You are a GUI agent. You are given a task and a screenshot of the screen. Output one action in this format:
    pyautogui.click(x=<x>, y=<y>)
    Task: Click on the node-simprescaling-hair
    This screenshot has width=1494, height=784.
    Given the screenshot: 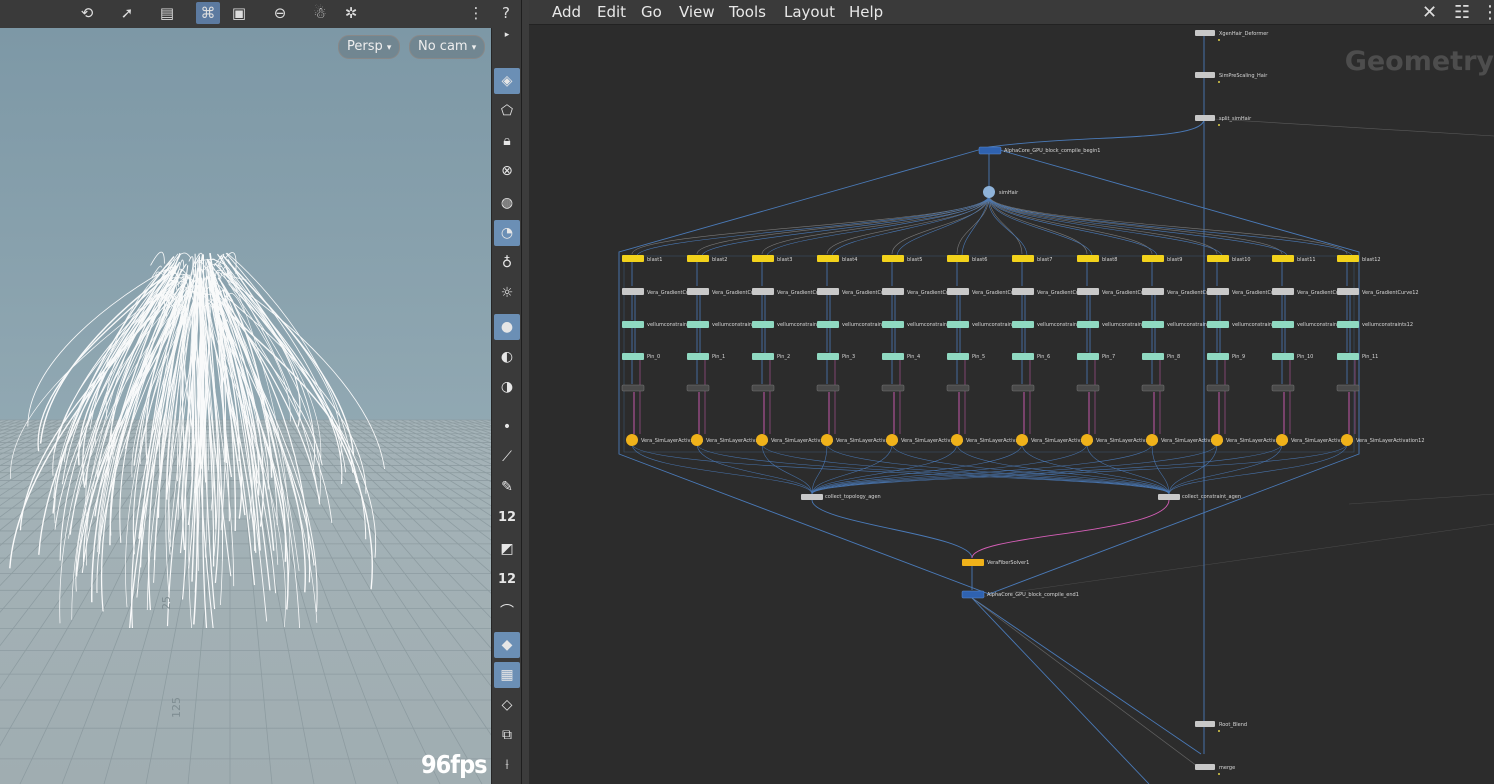 What is the action you would take?
    pyautogui.click(x=1205, y=75)
    